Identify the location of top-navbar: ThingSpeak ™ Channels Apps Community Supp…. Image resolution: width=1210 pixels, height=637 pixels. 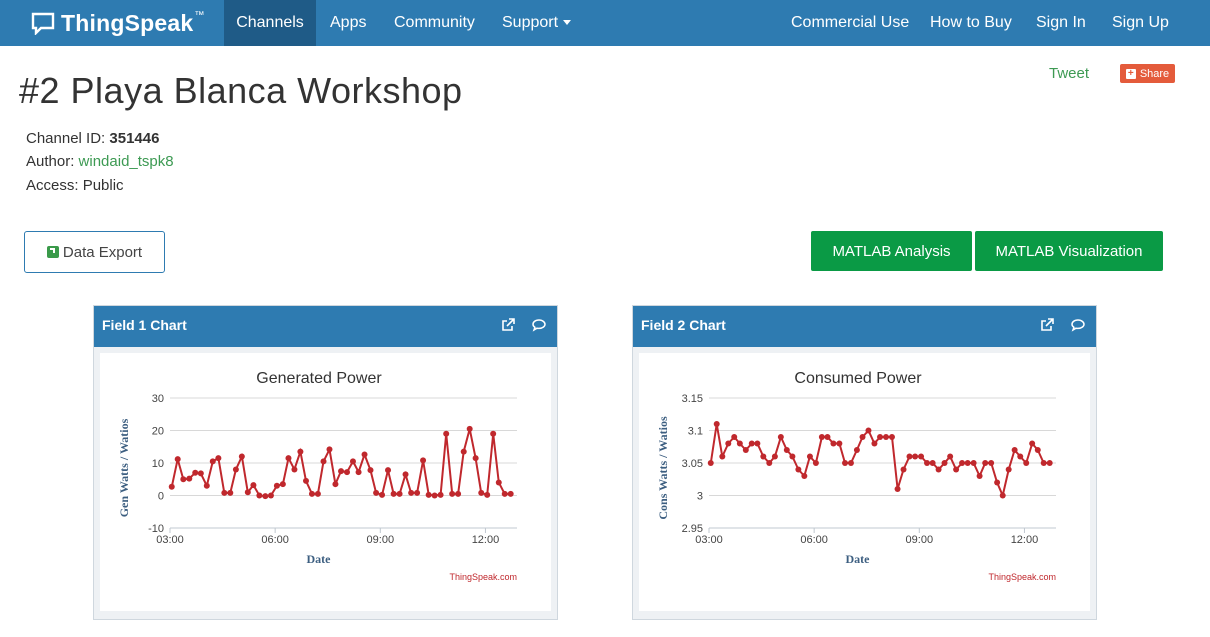
(605, 23).